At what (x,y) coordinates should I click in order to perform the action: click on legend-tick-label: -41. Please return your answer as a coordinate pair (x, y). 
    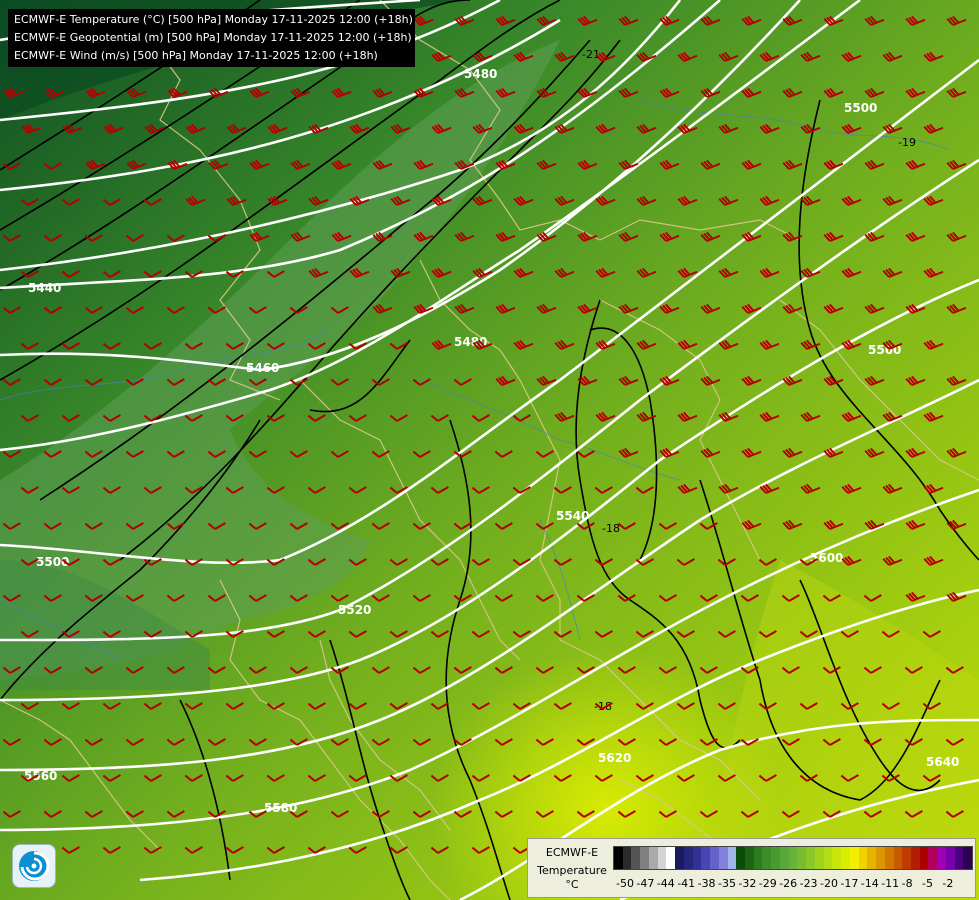
    Looking at the image, I should click on (686, 883).